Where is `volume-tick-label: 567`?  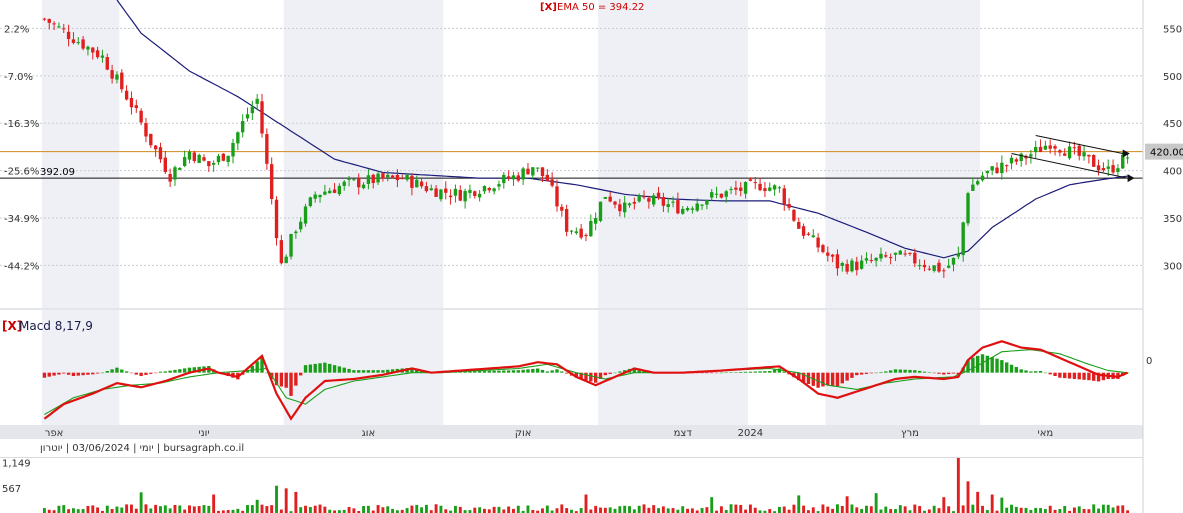
volume-tick-label: 567 is located at coordinates (11, 489).